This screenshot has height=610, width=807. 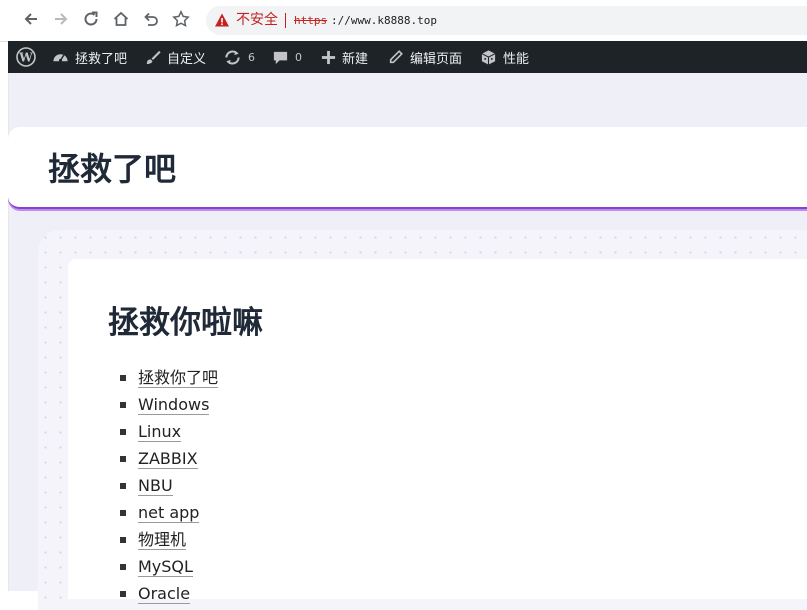 I want to click on list-item: 拯救你了吧, so click(x=169, y=377).